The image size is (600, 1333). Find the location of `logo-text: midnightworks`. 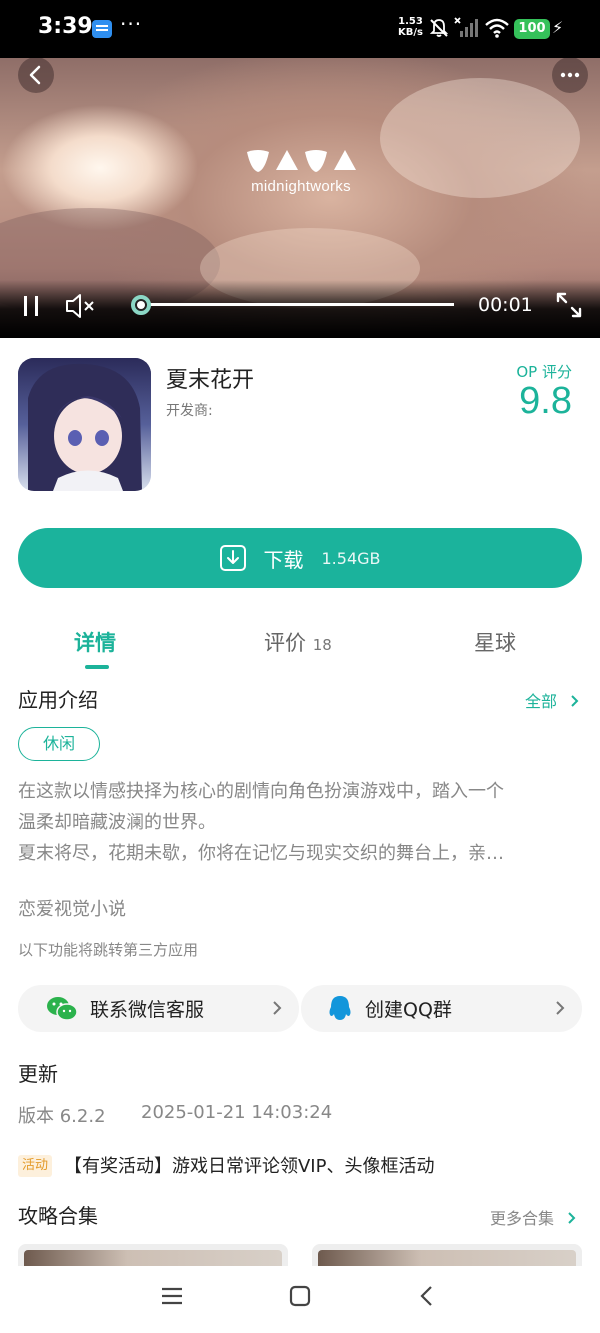

logo-text: midnightworks is located at coordinates (301, 186).